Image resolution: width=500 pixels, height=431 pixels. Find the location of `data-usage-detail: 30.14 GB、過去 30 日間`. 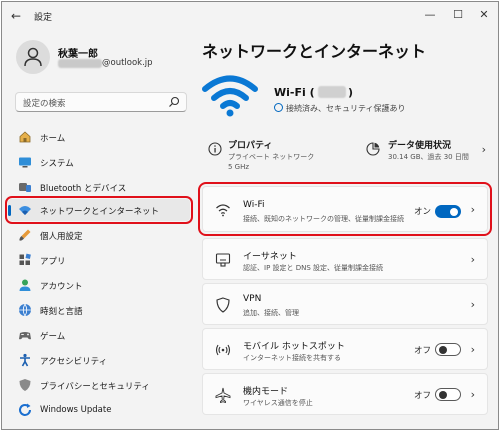

data-usage-detail: 30.14 GB、過去 30 日間 is located at coordinates (428, 157).